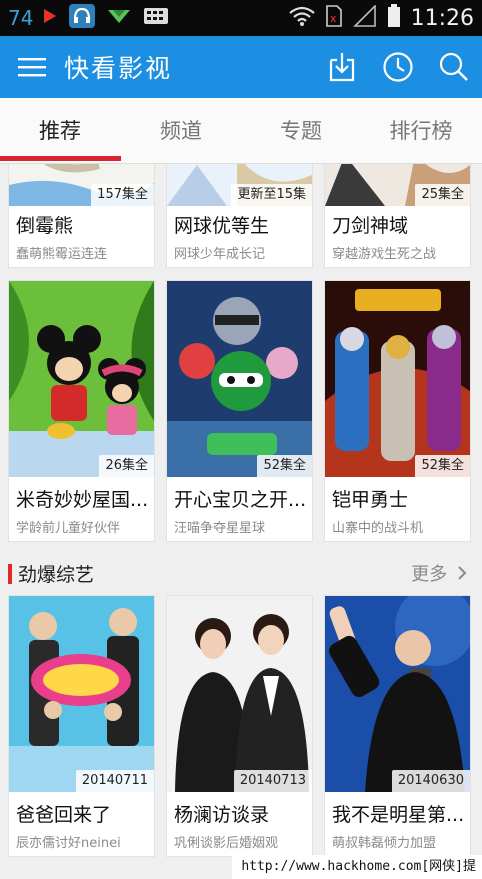  Describe the element at coordinates (462, 573) in the screenshot. I see `chevron-right-icon` at that location.